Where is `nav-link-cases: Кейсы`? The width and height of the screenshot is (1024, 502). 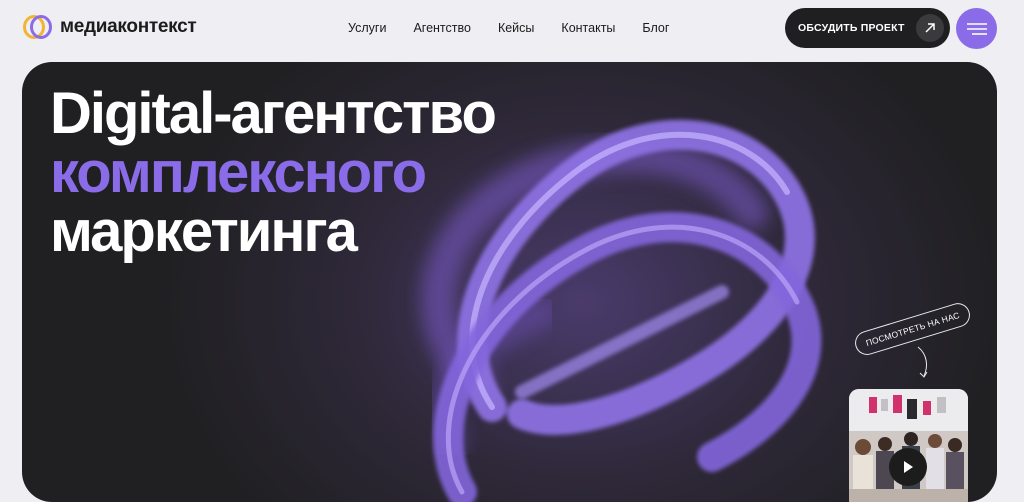 nav-link-cases: Кейсы is located at coordinates (516, 28).